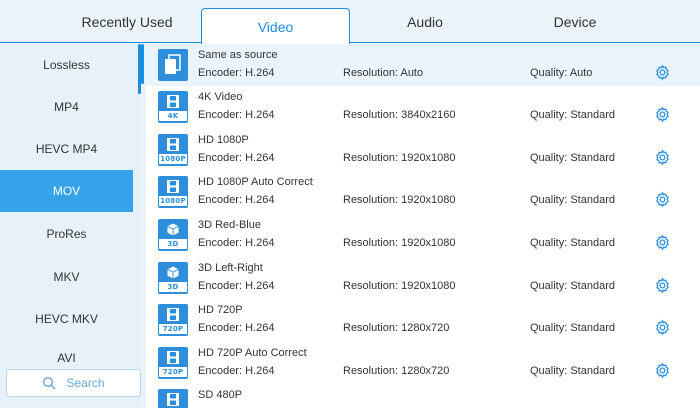 Image resolution: width=700 pixels, height=408 pixels. What do you see at coordinates (66, 277) in the screenshot?
I see `sidebar-item-mkv: MKV` at bounding box center [66, 277].